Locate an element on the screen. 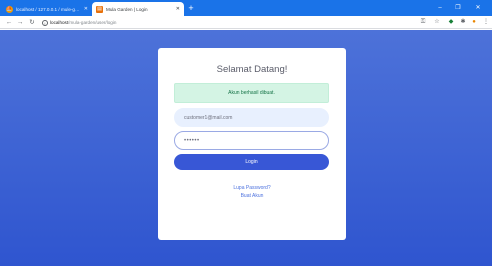 This screenshot has width=492, height=266. maximize-button: ❐ is located at coordinates (458, 8).